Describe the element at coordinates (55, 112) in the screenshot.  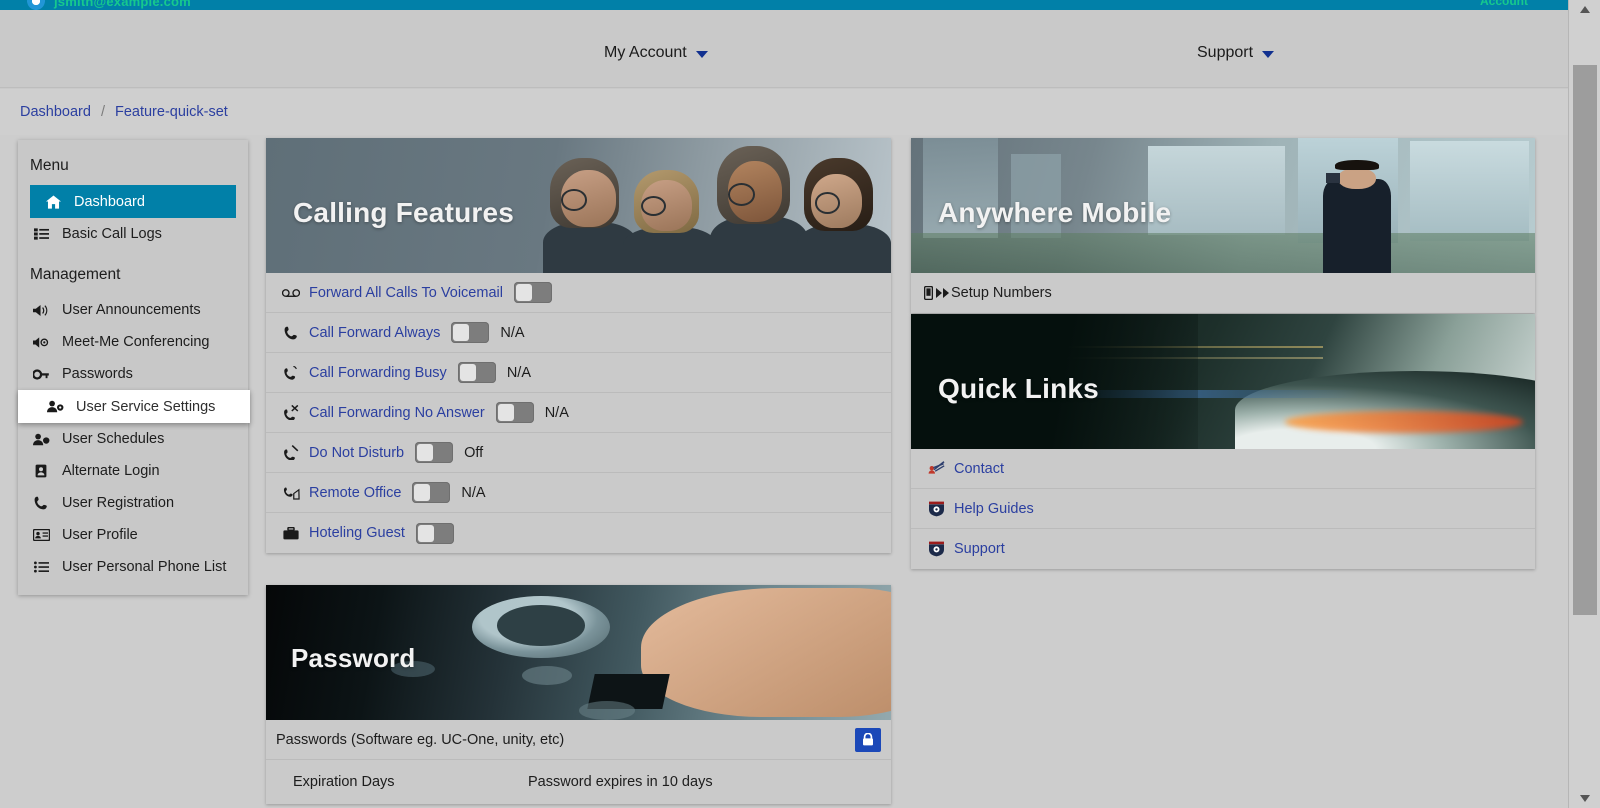
I see `breadcrumb-dashboard: Dashboard` at that location.